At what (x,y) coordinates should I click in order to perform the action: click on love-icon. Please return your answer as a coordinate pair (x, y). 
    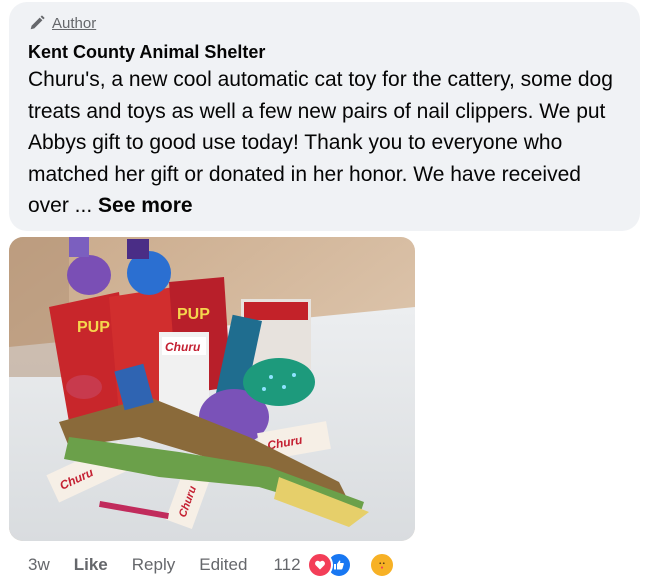
    Looking at the image, I should click on (319, 565).